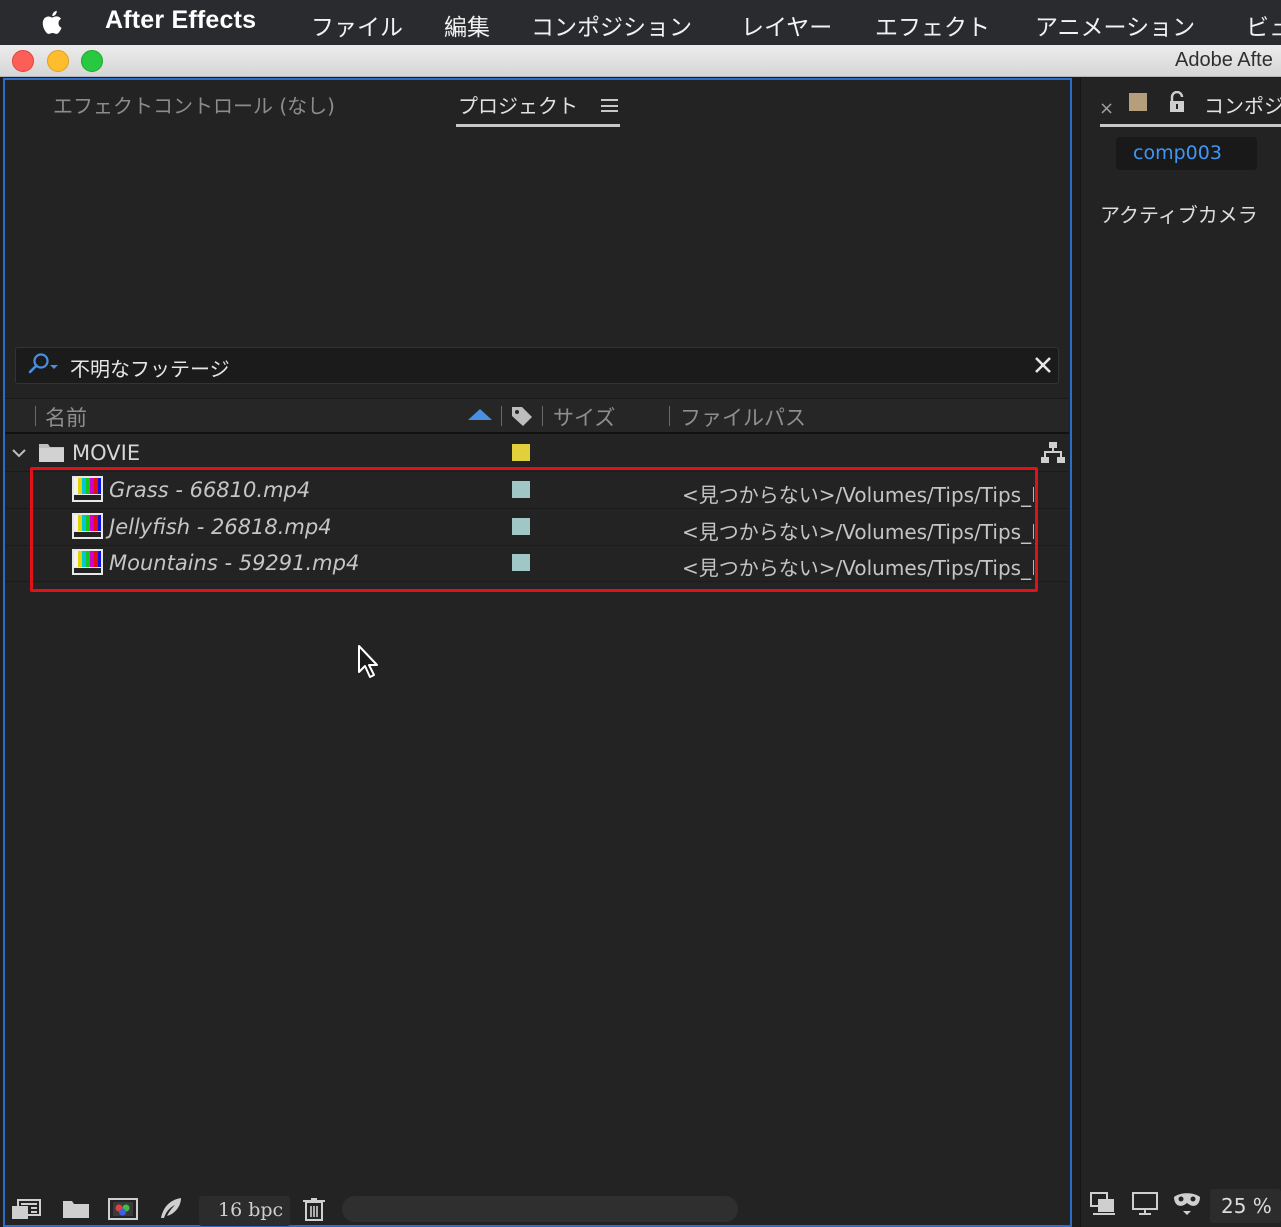 The image size is (1281, 1227). Describe the element at coordinates (1224, 60) in the screenshot. I see `window-title: Adobe Afte` at that location.